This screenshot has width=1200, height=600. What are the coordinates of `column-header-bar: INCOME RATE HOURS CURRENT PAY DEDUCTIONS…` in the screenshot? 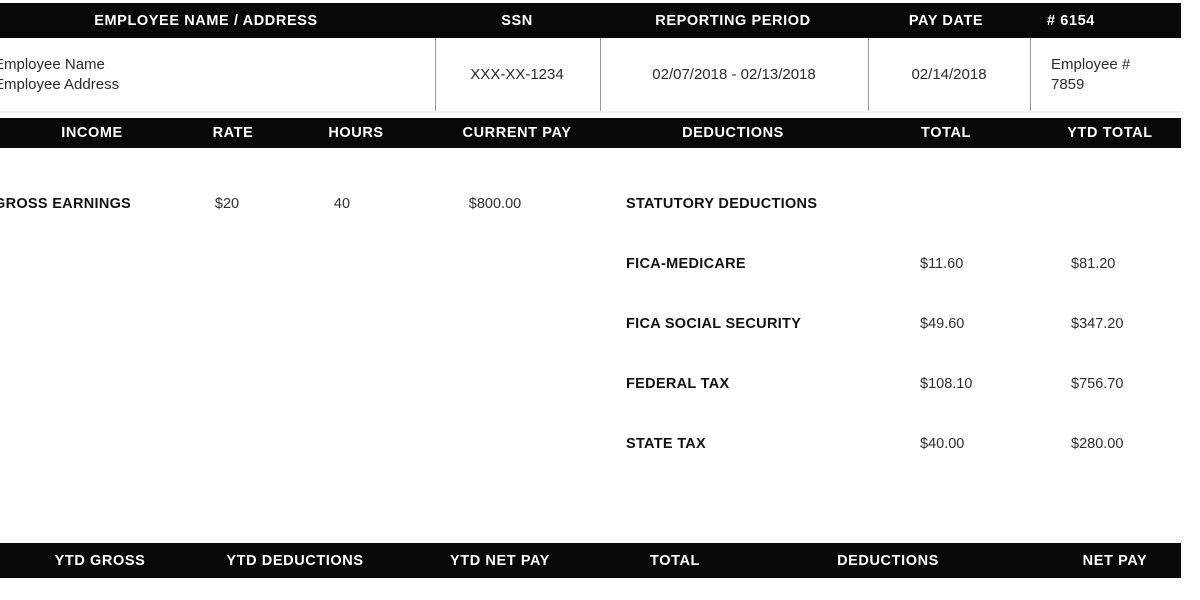 It's located at (590, 133).